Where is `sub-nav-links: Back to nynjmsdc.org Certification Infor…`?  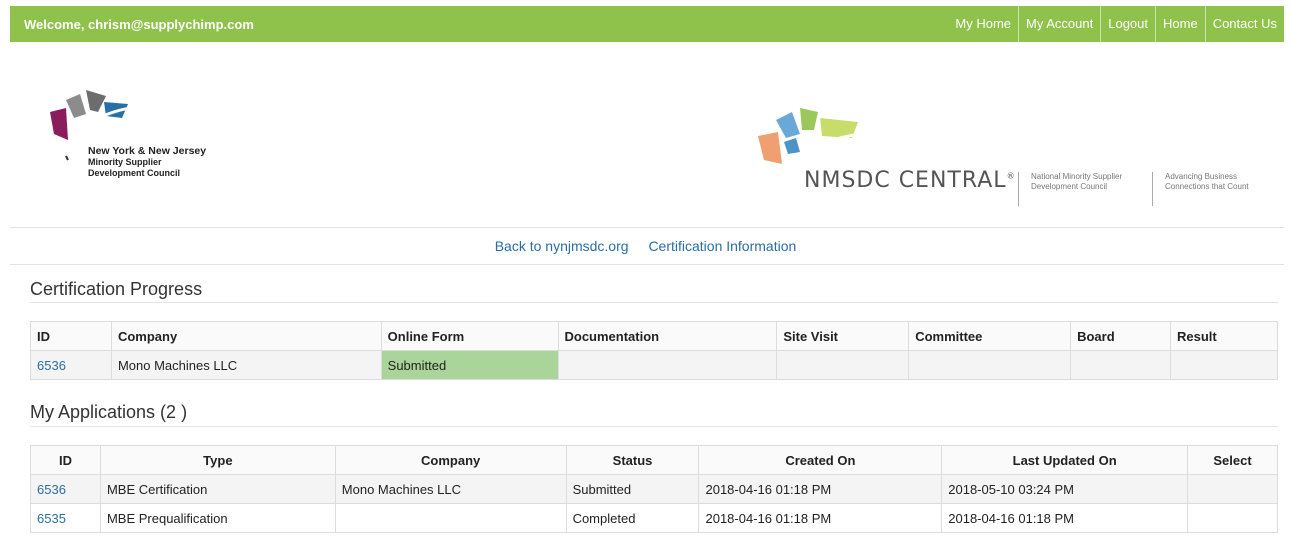 sub-nav-links: Back to nynjmsdc.org Certification Infor… is located at coordinates (645, 246).